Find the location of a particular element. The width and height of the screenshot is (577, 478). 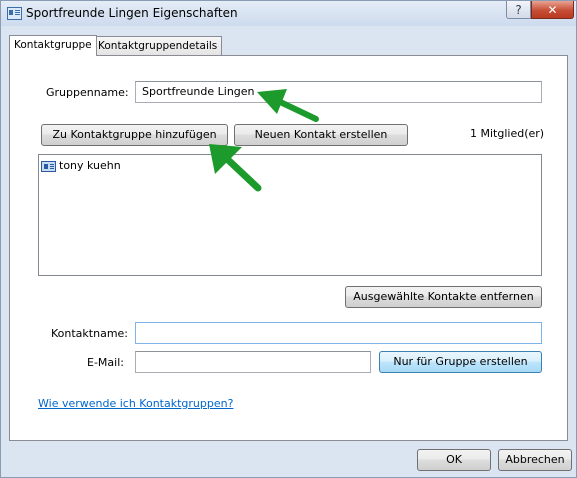

list-item: tony kuehn is located at coordinates (81, 166).